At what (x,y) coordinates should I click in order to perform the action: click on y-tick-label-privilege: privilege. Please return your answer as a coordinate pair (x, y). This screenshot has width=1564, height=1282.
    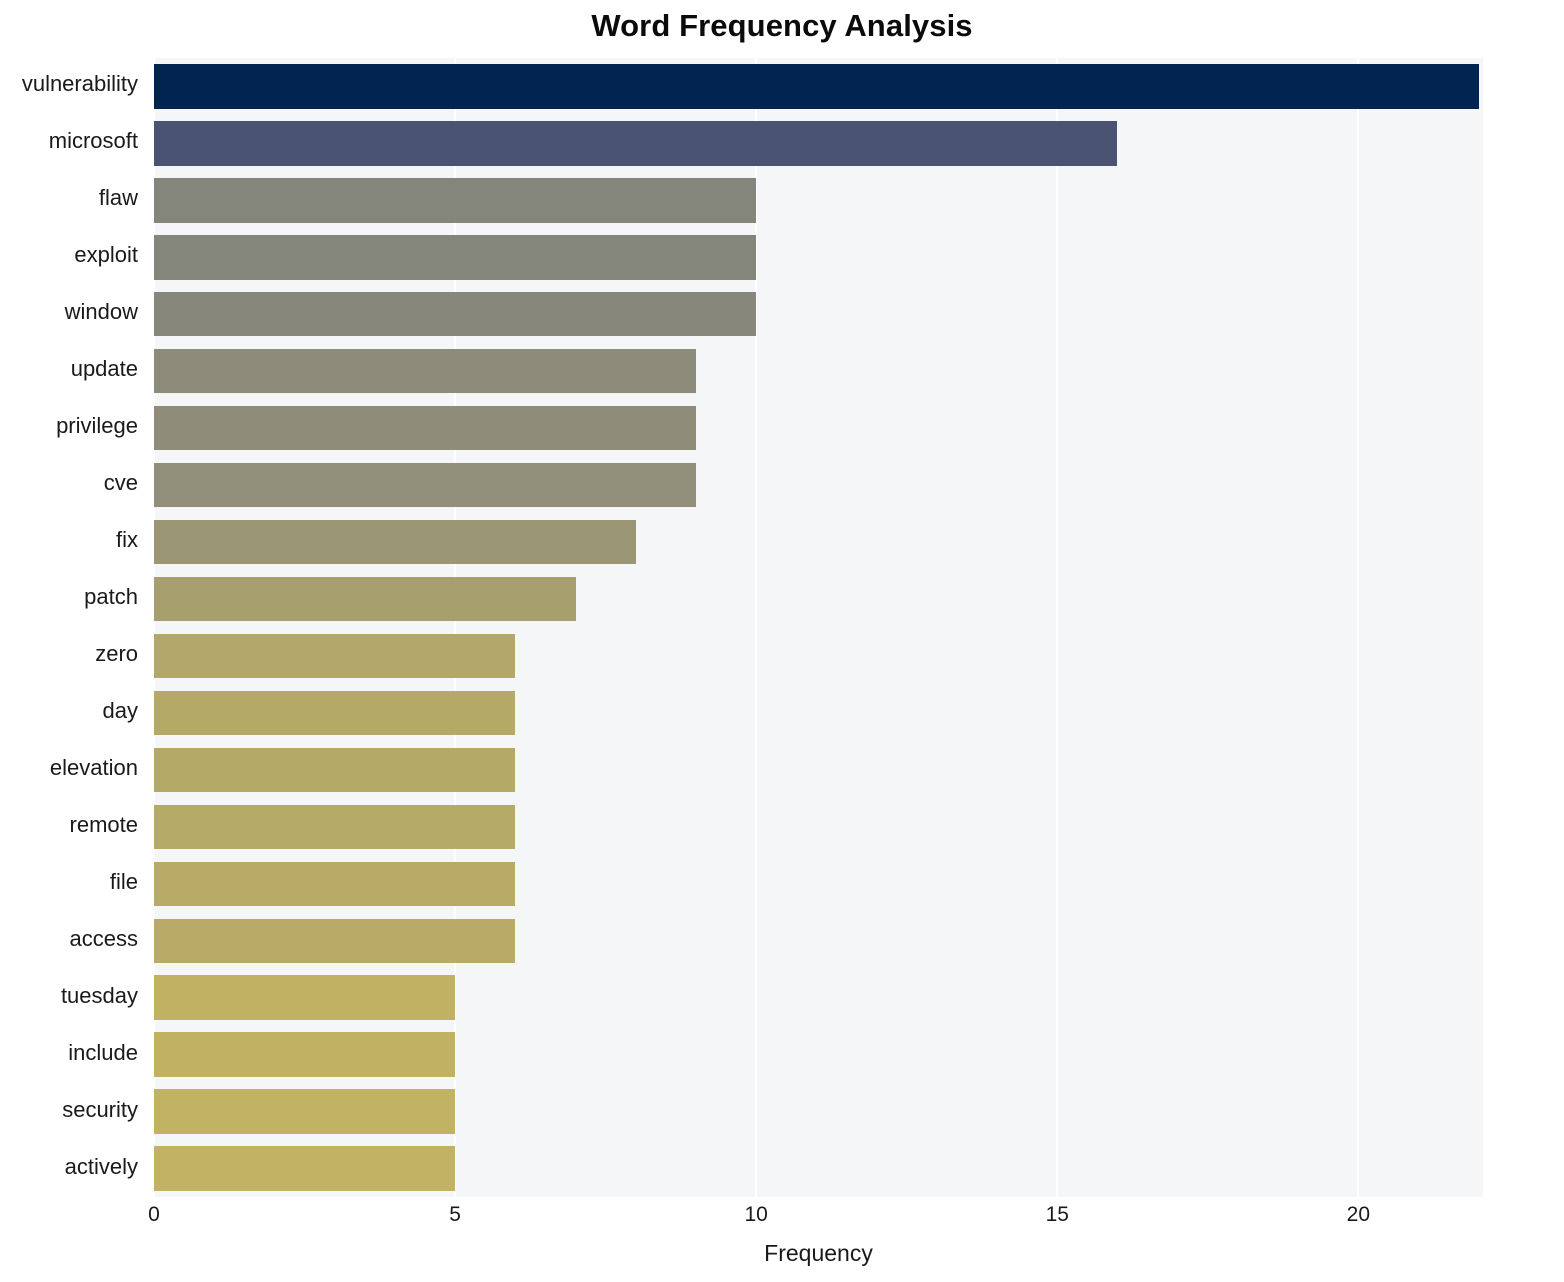
    Looking at the image, I should click on (97, 426).